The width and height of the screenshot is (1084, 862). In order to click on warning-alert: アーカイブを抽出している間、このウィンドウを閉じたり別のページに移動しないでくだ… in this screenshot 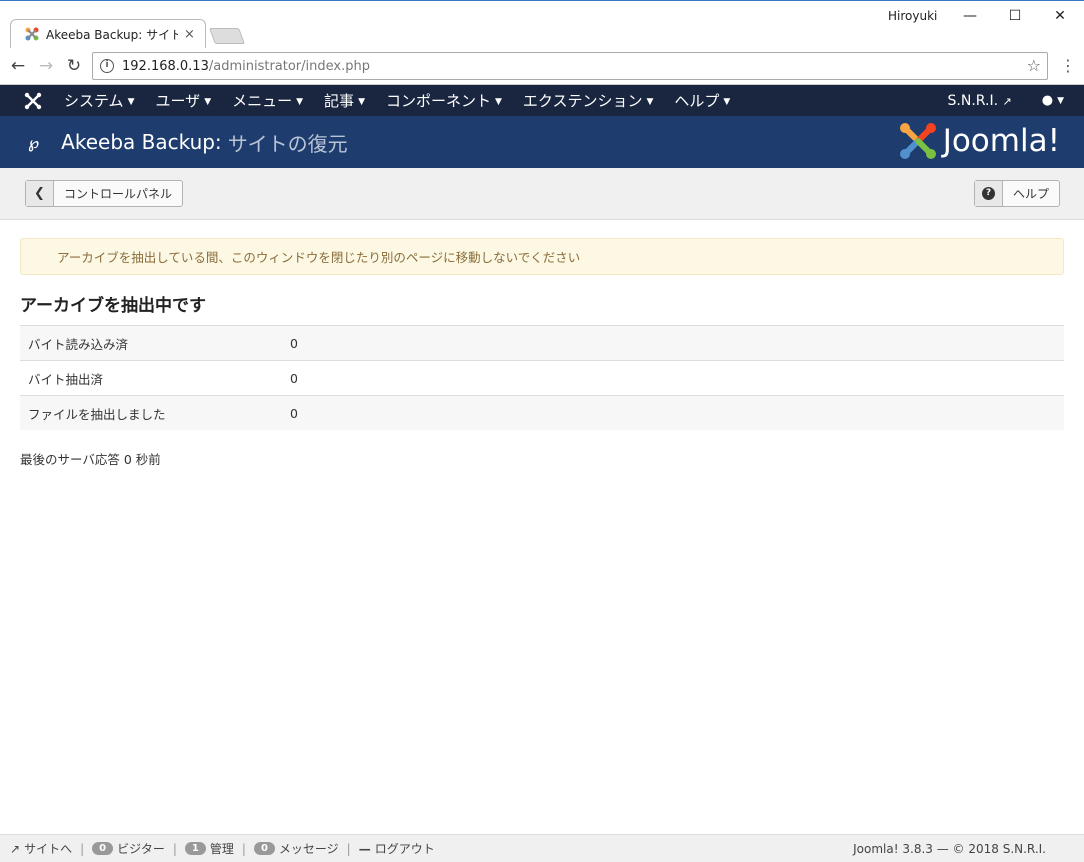, I will do `click(542, 256)`.